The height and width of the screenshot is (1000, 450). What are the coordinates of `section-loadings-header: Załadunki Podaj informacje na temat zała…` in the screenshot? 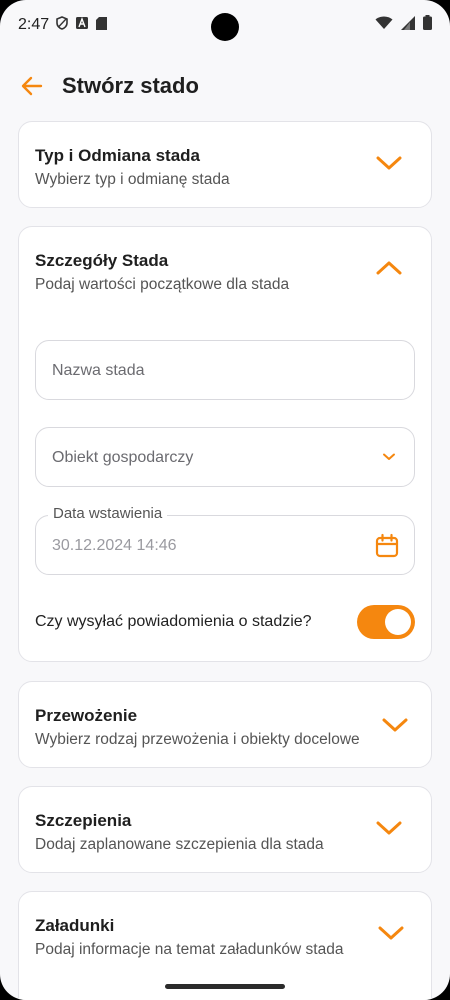 It's located at (225, 935).